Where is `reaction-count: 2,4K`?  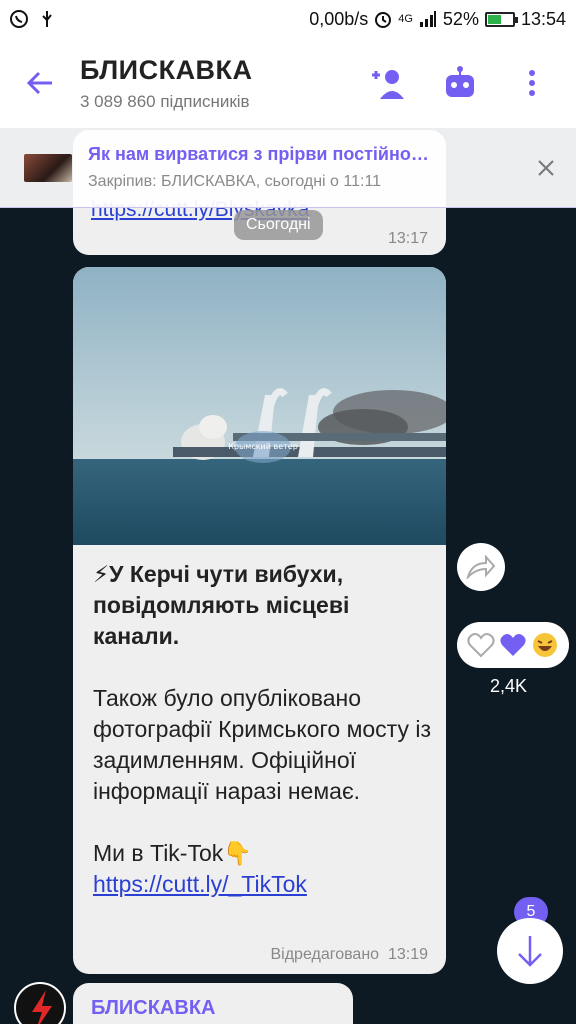 reaction-count: 2,4K is located at coordinates (509, 686).